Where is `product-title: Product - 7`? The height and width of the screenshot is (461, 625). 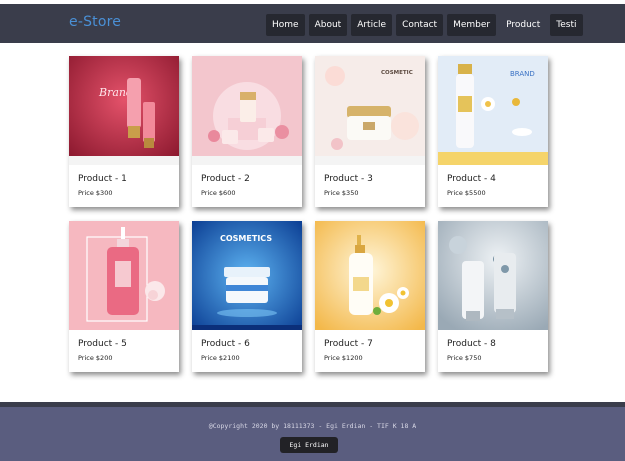 product-title: Product - 7 is located at coordinates (348, 344).